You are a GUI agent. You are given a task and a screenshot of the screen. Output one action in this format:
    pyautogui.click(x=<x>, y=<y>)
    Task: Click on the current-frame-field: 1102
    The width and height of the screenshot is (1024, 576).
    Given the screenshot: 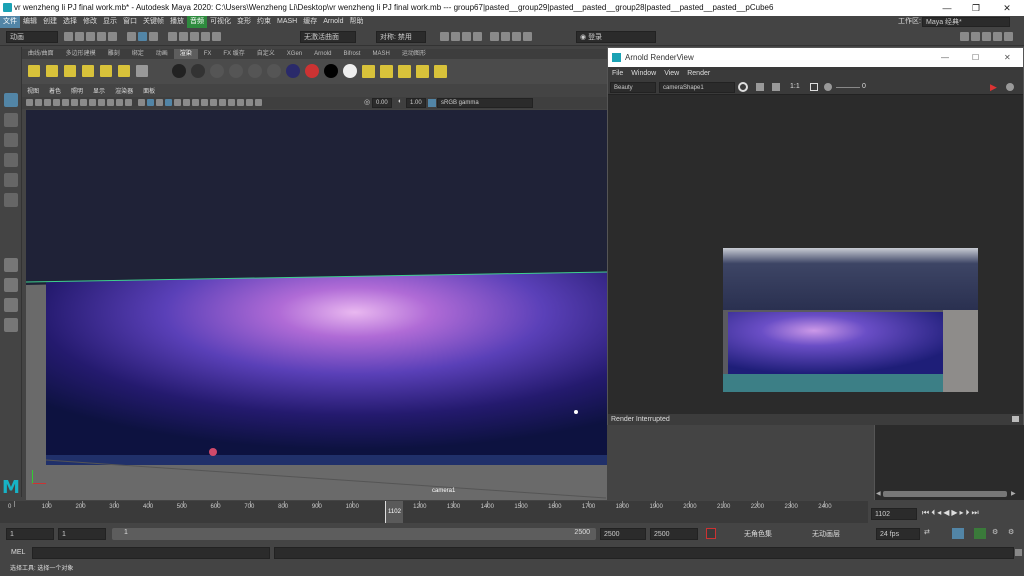 What is the action you would take?
    pyautogui.click(x=894, y=514)
    